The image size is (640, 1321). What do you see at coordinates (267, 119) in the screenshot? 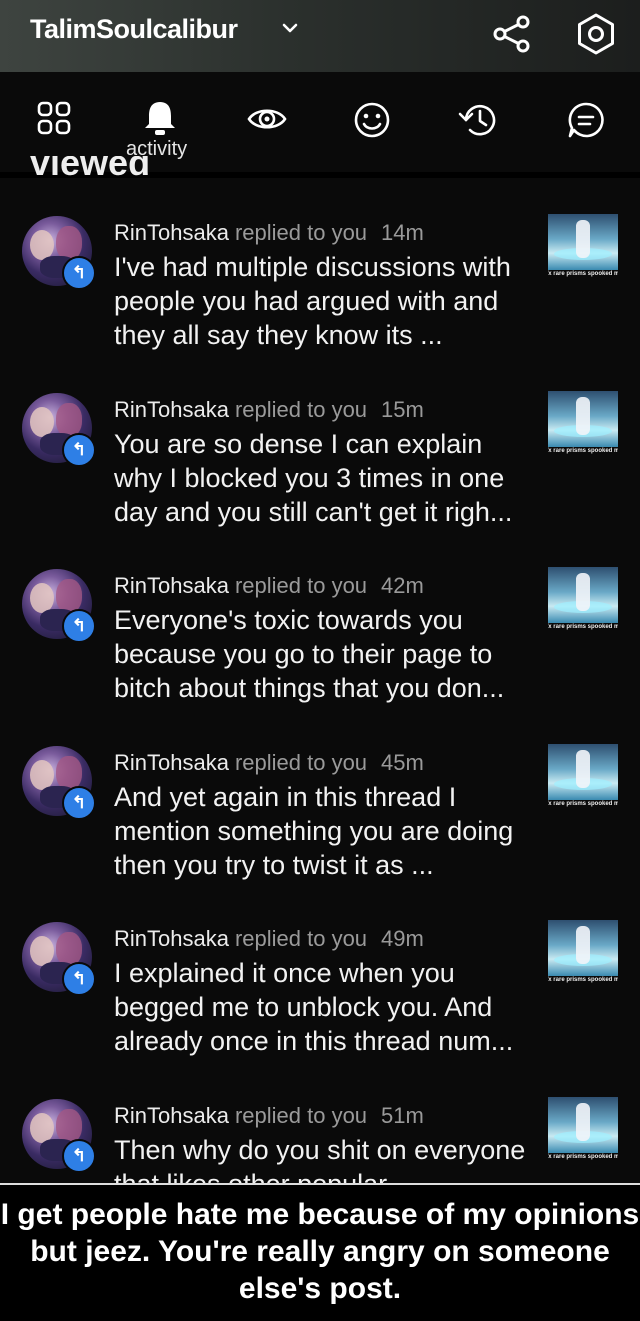
I see `eye-icon` at bounding box center [267, 119].